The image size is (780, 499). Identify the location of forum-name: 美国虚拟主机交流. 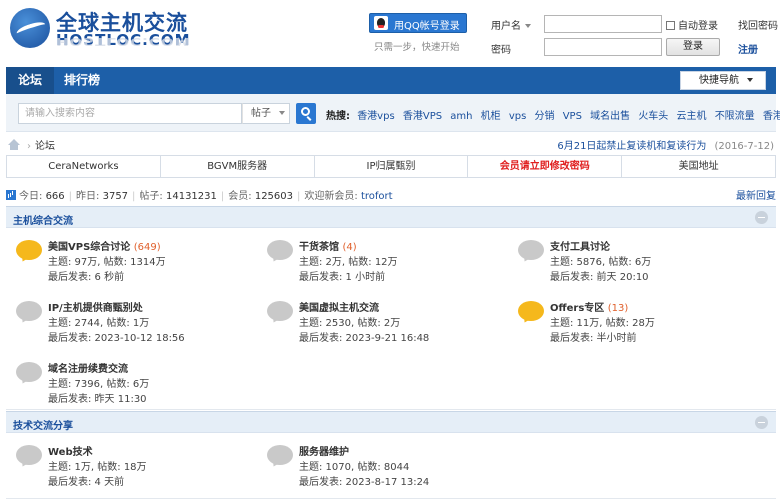
(339, 308).